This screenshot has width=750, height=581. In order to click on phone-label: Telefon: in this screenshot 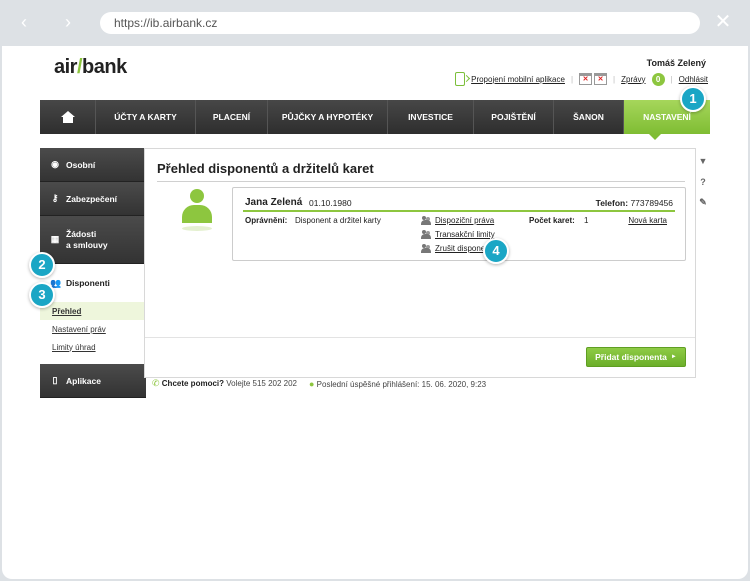, I will do `click(612, 203)`.